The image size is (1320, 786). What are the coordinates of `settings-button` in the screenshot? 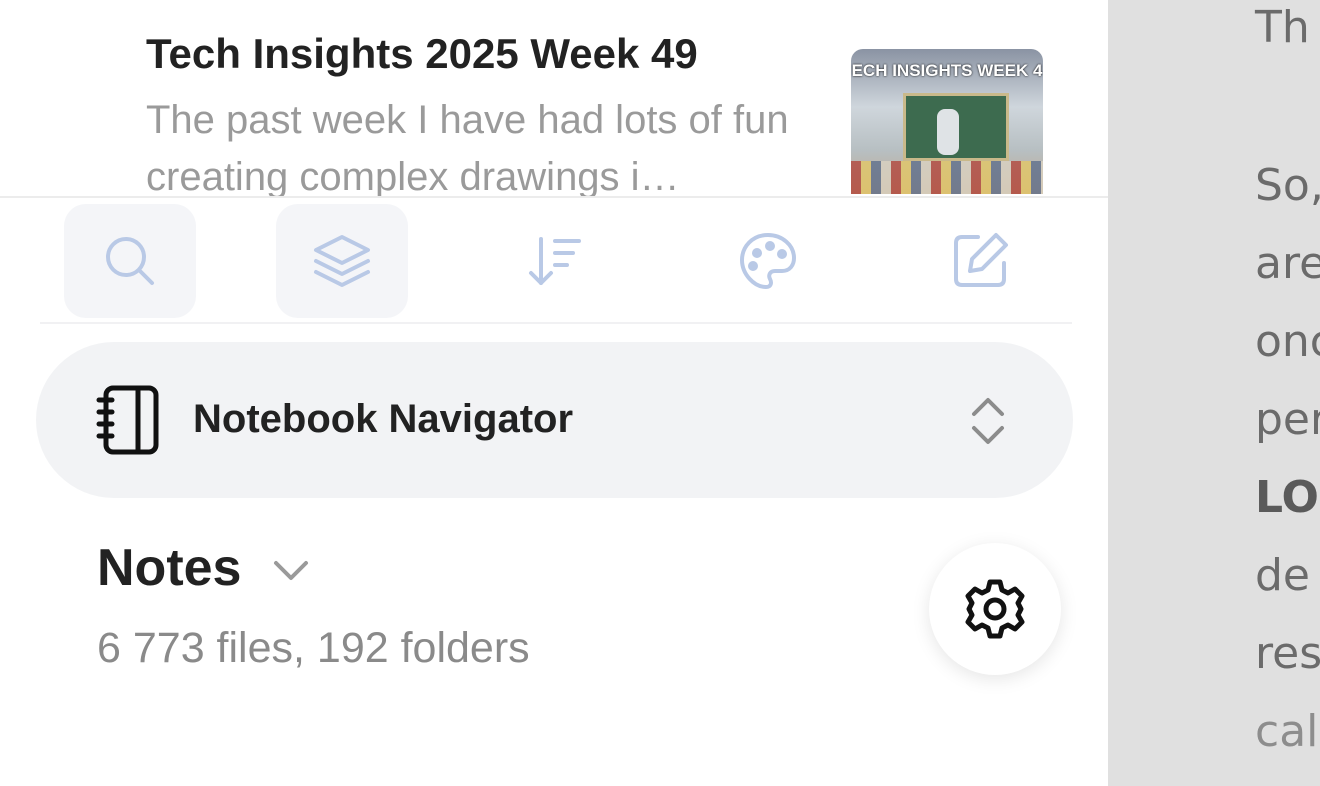 It's located at (995, 609).